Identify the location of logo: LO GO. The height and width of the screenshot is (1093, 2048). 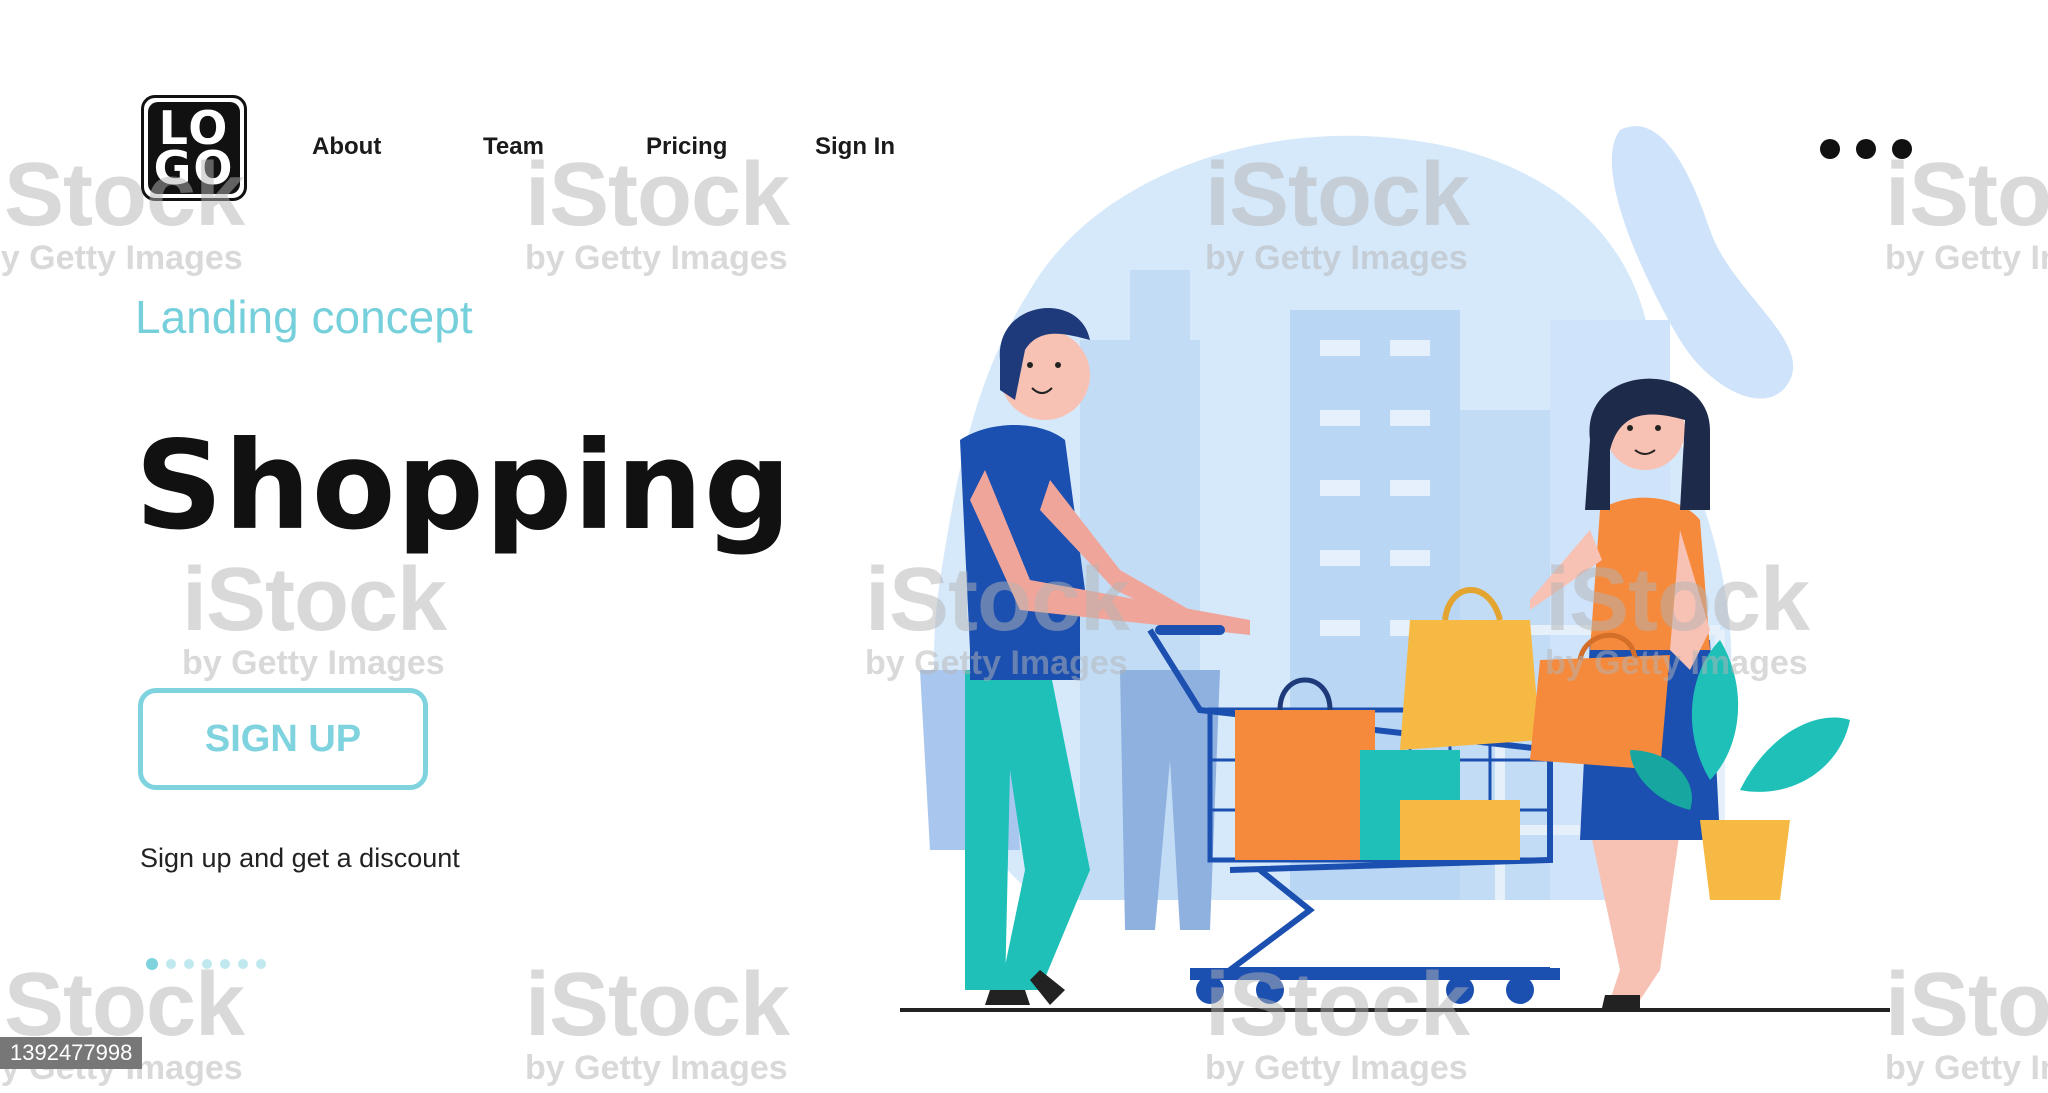
(194, 148).